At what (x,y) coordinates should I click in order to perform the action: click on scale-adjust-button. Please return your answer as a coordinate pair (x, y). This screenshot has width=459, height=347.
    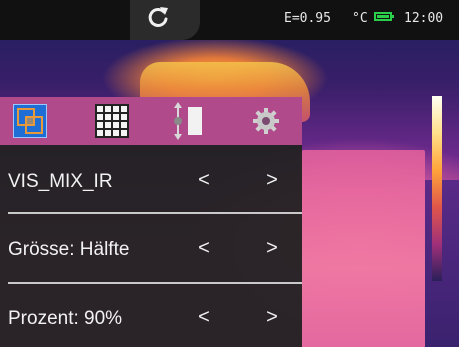
    Looking at the image, I should click on (188, 121).